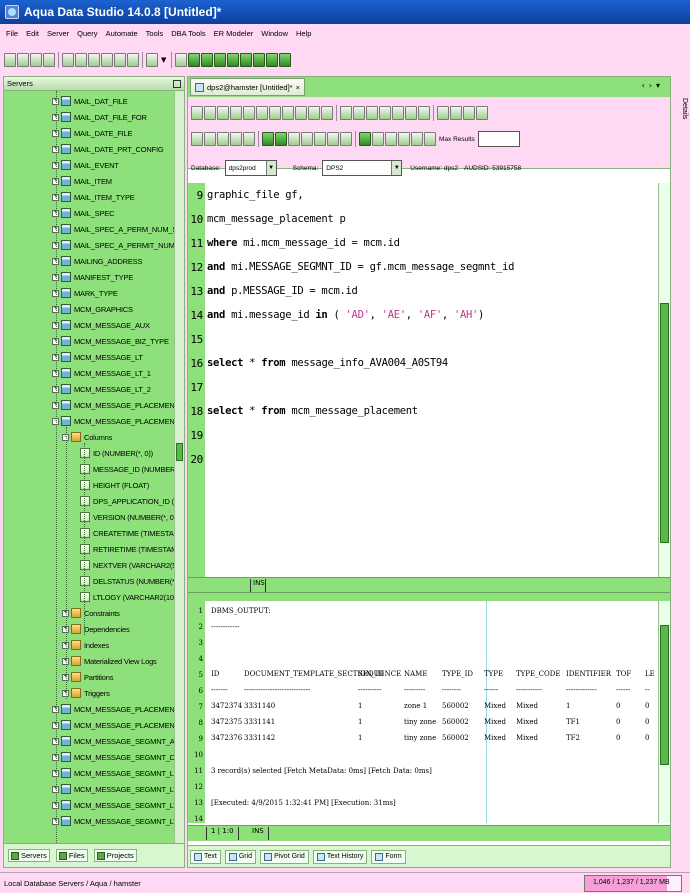 The width and height of the screenshot is (690, 893). I want to click on menu-dba-tools: DBA Tools, so click(188, 36).